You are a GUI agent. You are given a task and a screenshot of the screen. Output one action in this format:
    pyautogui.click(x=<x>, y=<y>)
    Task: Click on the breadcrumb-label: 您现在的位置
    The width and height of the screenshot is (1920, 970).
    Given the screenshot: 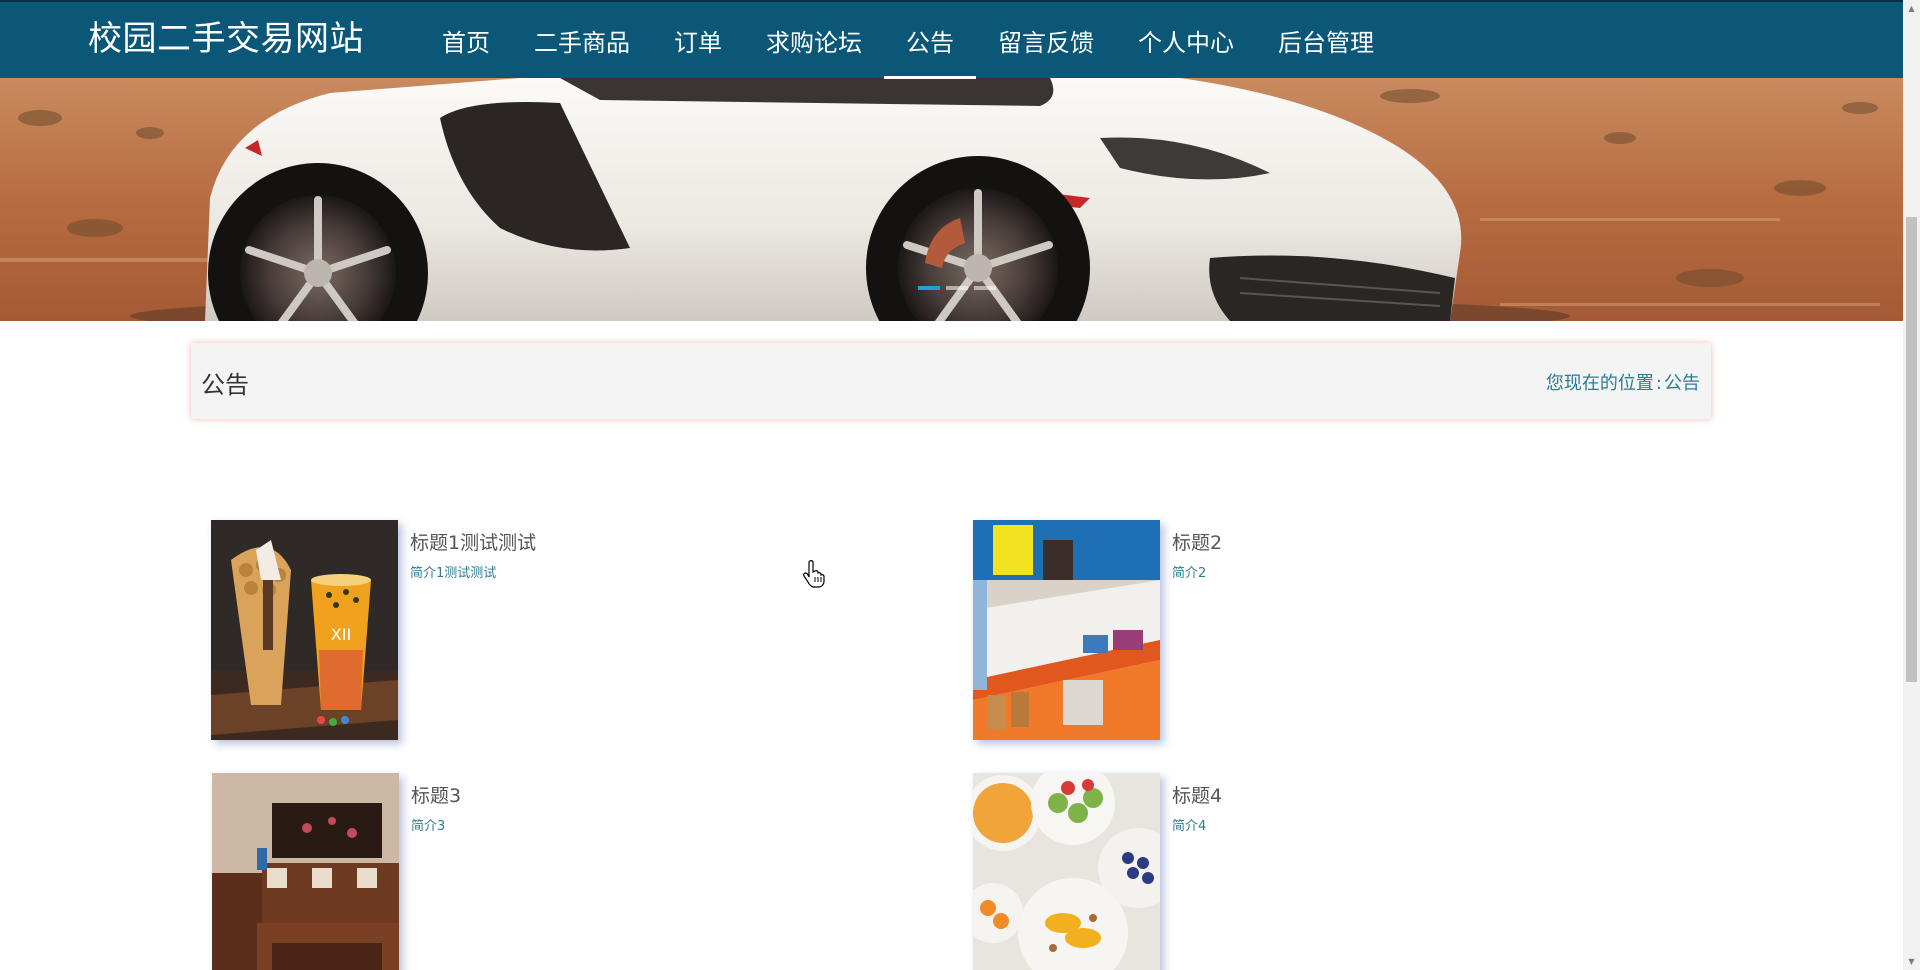 What is the action you would take?
    pyautogui.click(x=1599, y=383)
    